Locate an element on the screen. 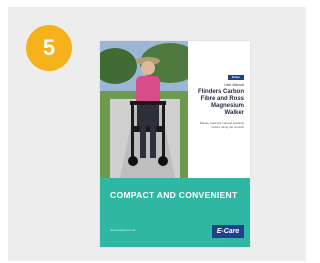 Image resolution: width=320 pixels, height=263 pixels. step-number-badge: 5 is located at coordinates (49, 48).